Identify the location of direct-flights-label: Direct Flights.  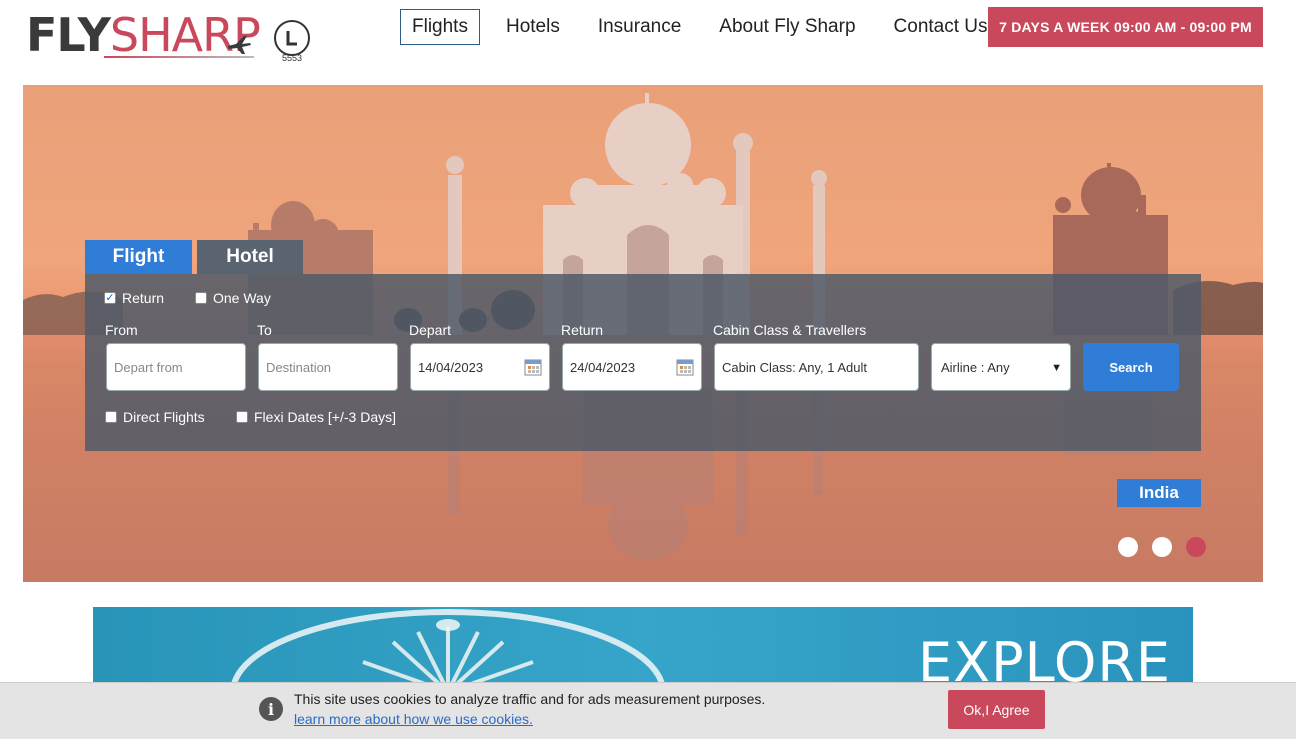
(164, 417).